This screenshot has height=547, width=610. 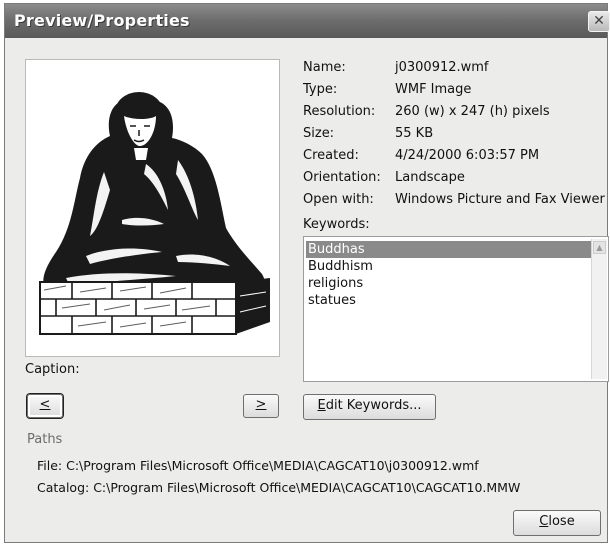 What do you see at coordinates (442, 67) in the screenshot?
I see `property-value: j0300912.wmf` at bounding box center [442, 67].